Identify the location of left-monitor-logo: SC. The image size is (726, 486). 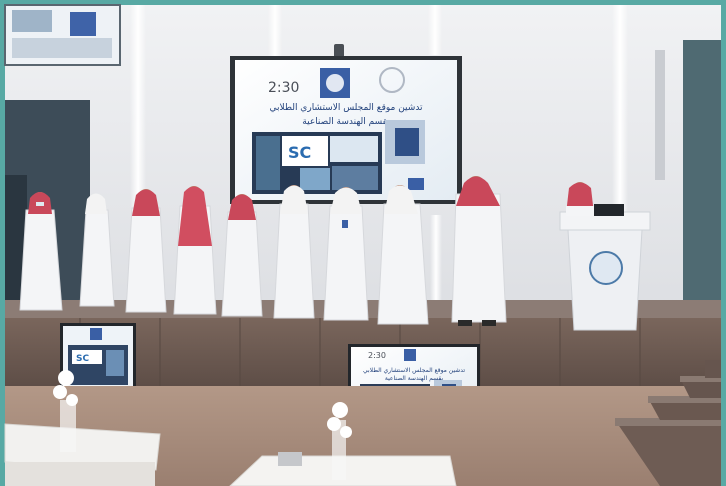
(82, 359).